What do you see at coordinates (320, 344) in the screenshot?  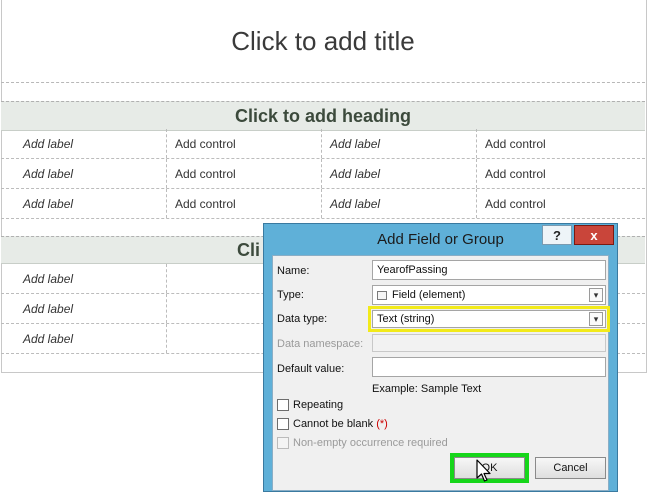 I see `namespace-label: Data namespace:` at bounding box center [320, 344].